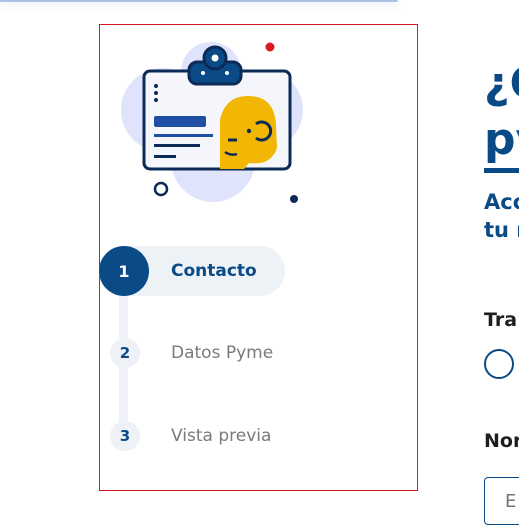 The image size is (519, 525). Describe the element at coordinates (501, 441) in the screenshot. I see `field-label-nombre: Nor` at that location.